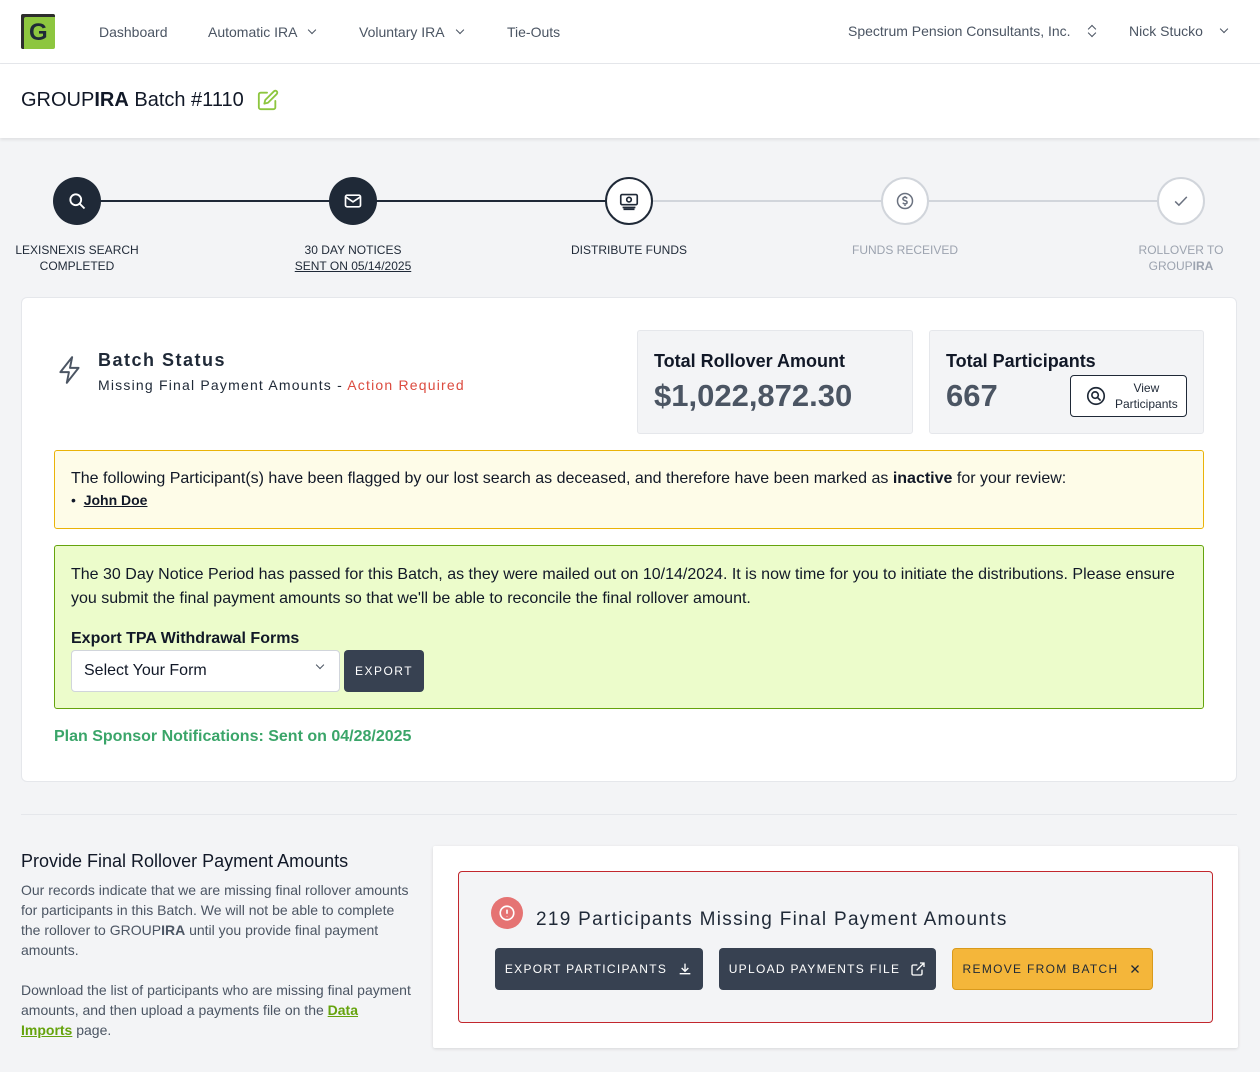 This screenshot has width=1260, height=1072. I want to click on batch-status-title: Batch Status, so click(162, 360).